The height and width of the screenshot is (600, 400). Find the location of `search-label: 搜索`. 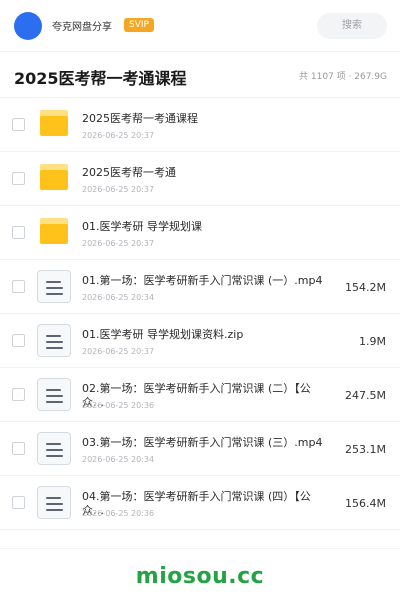

search-label: 搜索 is located at coordinates (352, 25).